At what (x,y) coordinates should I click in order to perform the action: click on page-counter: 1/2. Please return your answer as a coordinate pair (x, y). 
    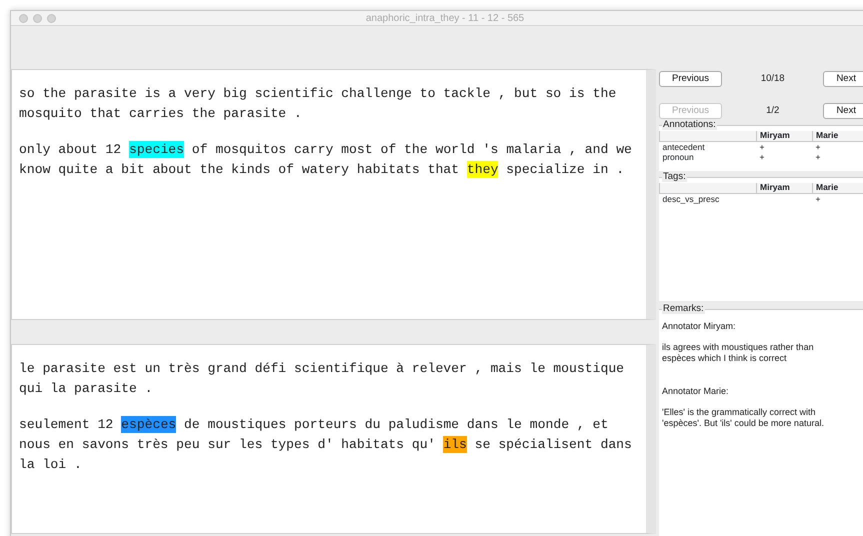
    Looking at the image, I should click on (773, 111).